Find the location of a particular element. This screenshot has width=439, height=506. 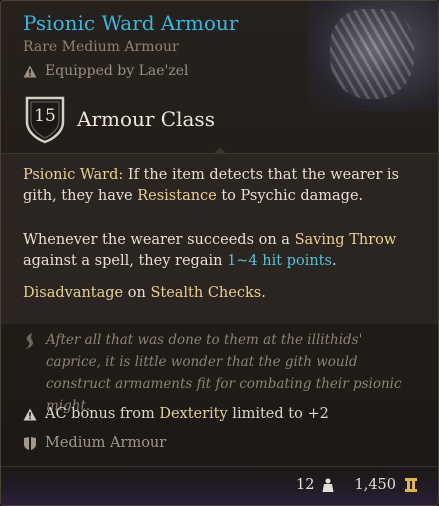

weight-price-row: 12 1,450 is located at coordinates (357, 485).